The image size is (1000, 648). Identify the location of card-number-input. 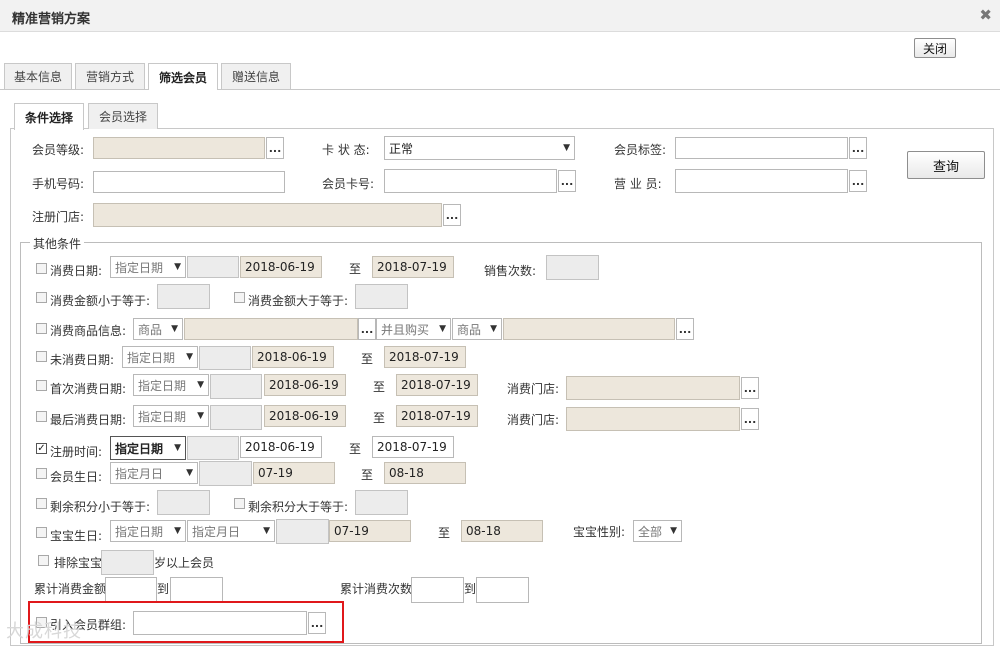
(470, 181).